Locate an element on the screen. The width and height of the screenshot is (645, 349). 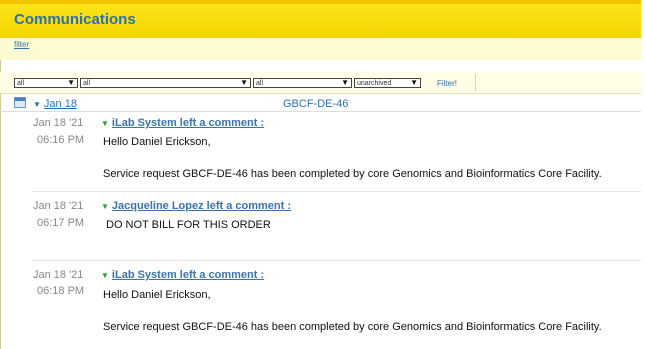
comment-text: DO NOT BILL FOR THIS ORDER is located at coordinates (188, 225).